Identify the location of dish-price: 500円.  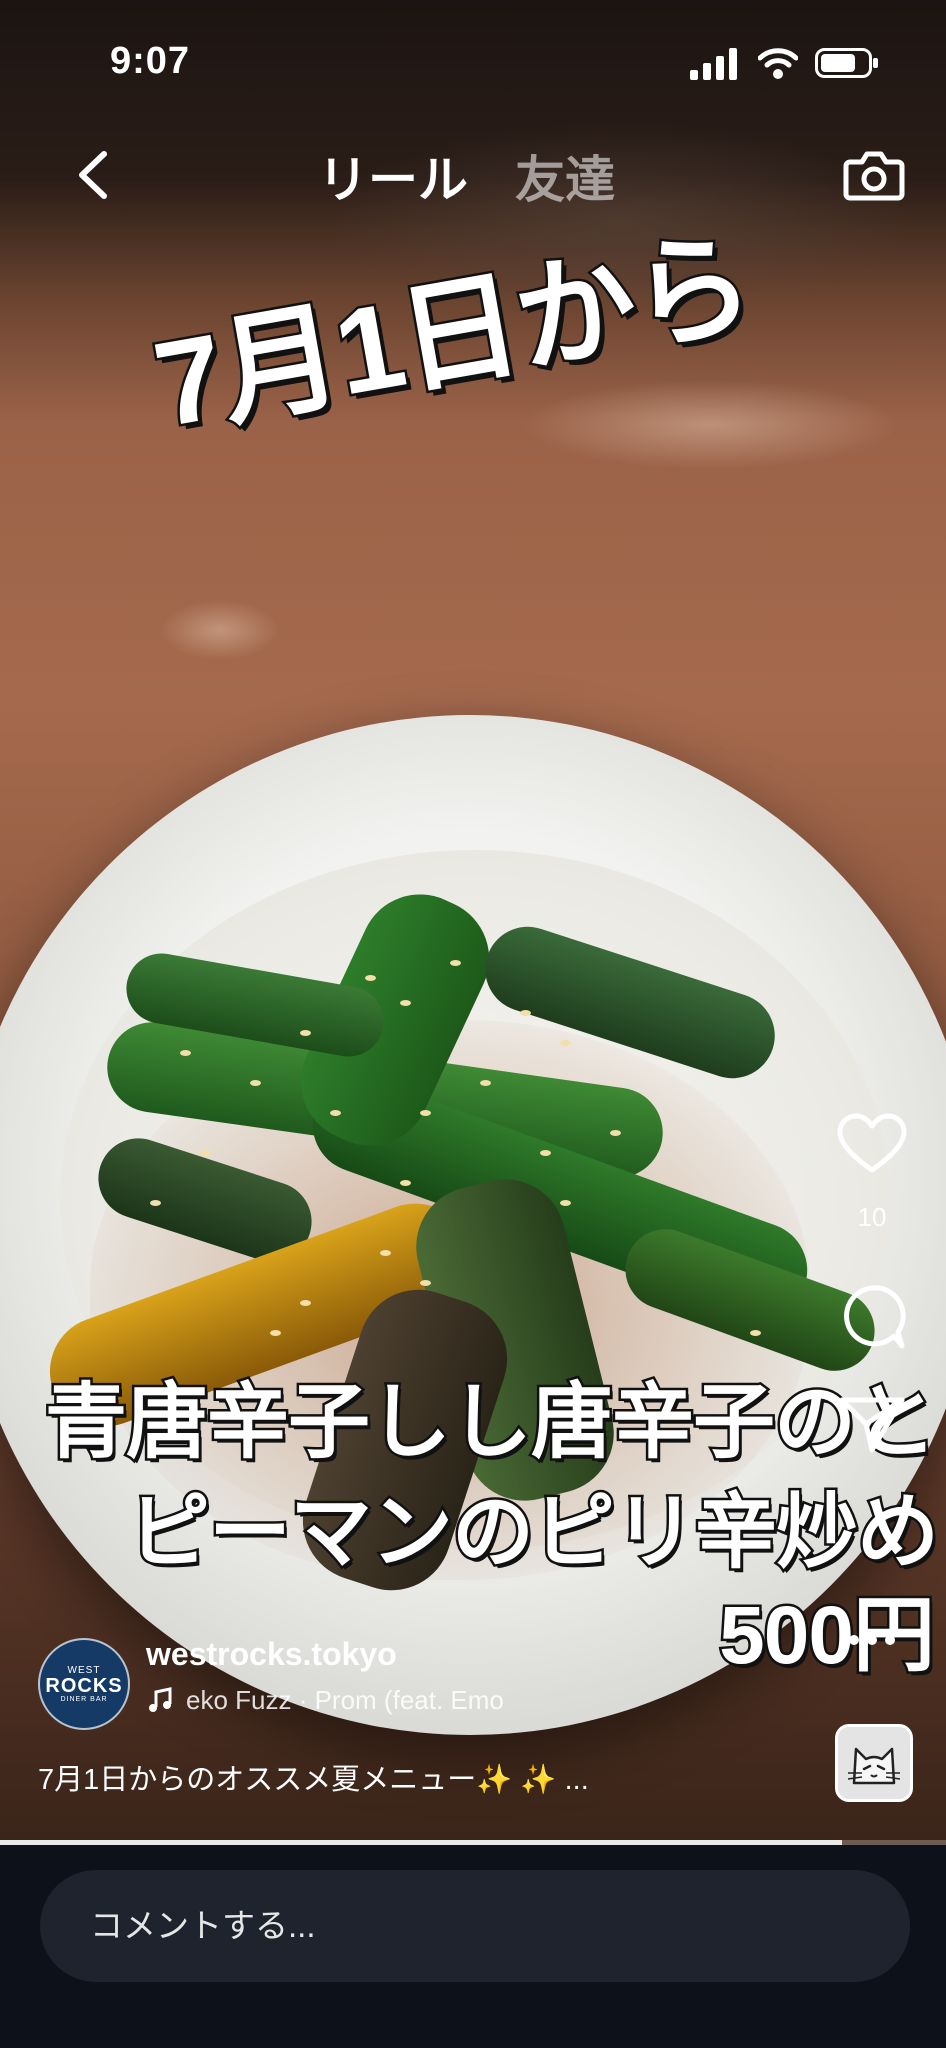
(827, 1636).